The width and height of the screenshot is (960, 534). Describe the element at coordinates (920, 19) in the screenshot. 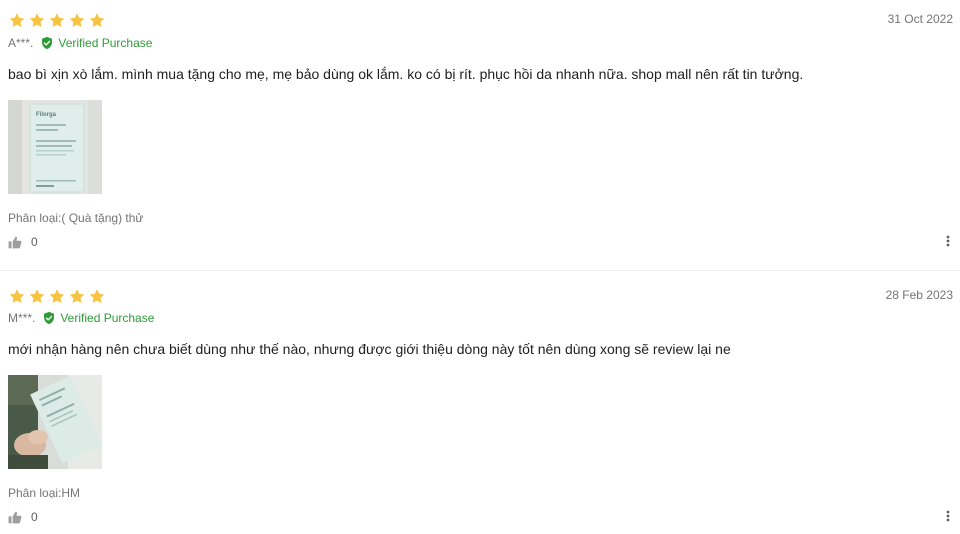

I see `review-date: 31 Oct 2022` at that location.